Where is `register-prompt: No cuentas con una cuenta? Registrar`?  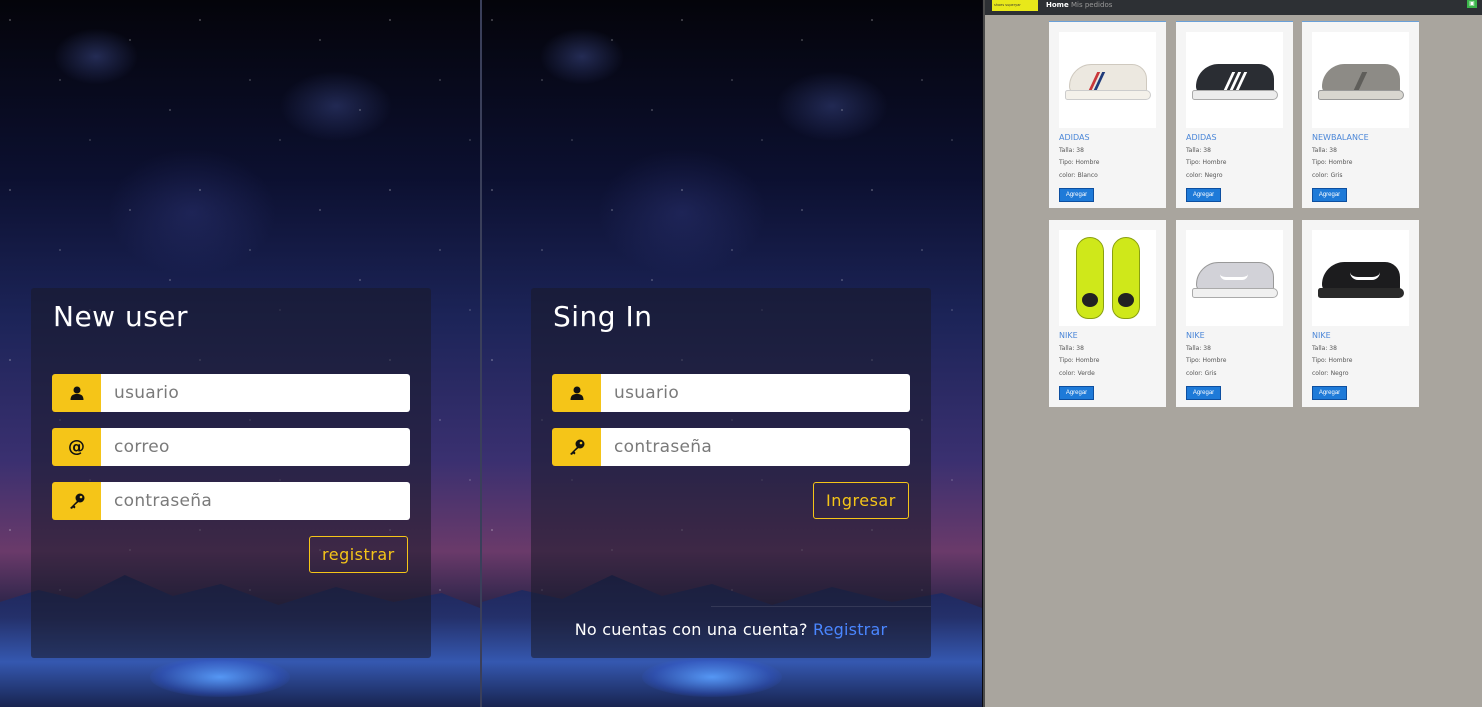 register-prompt: No cuentas con una cuenta? Registrar is located at coordinates (731, 629).